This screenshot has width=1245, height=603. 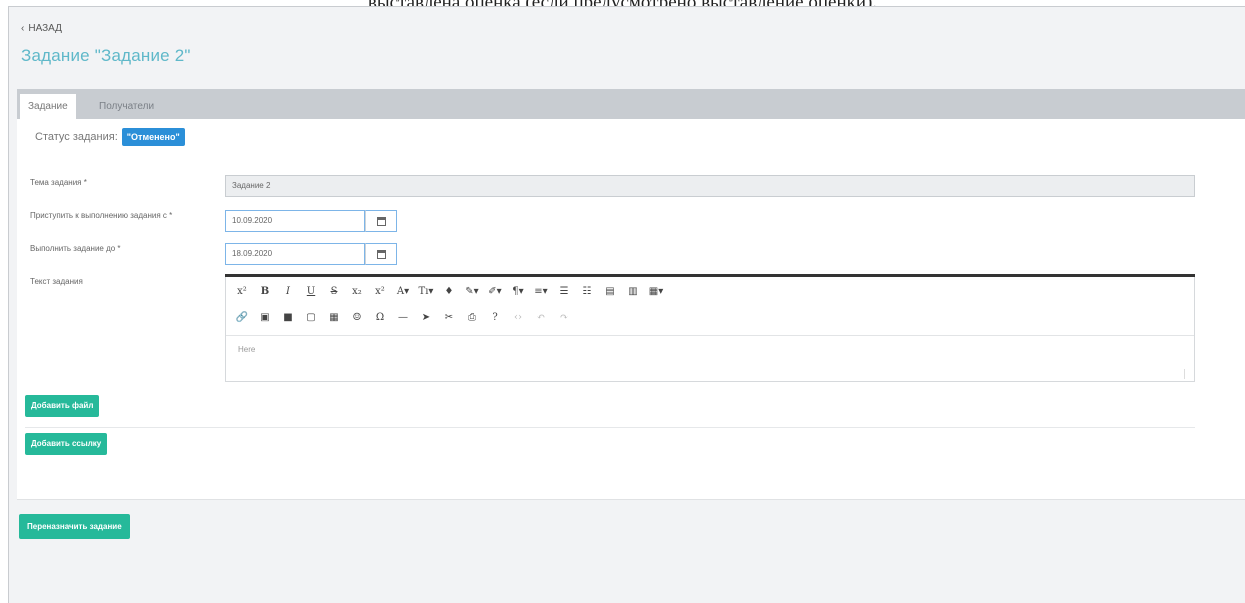 I want to click on reassign-task-button: Переназначить задание, so click(x=74, y=526).